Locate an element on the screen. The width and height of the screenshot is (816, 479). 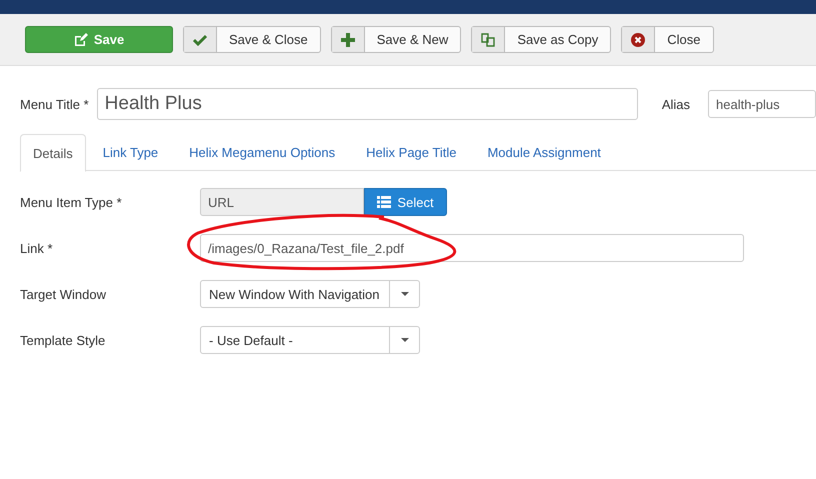
type-field: URL is located at coordinates (282, 202).